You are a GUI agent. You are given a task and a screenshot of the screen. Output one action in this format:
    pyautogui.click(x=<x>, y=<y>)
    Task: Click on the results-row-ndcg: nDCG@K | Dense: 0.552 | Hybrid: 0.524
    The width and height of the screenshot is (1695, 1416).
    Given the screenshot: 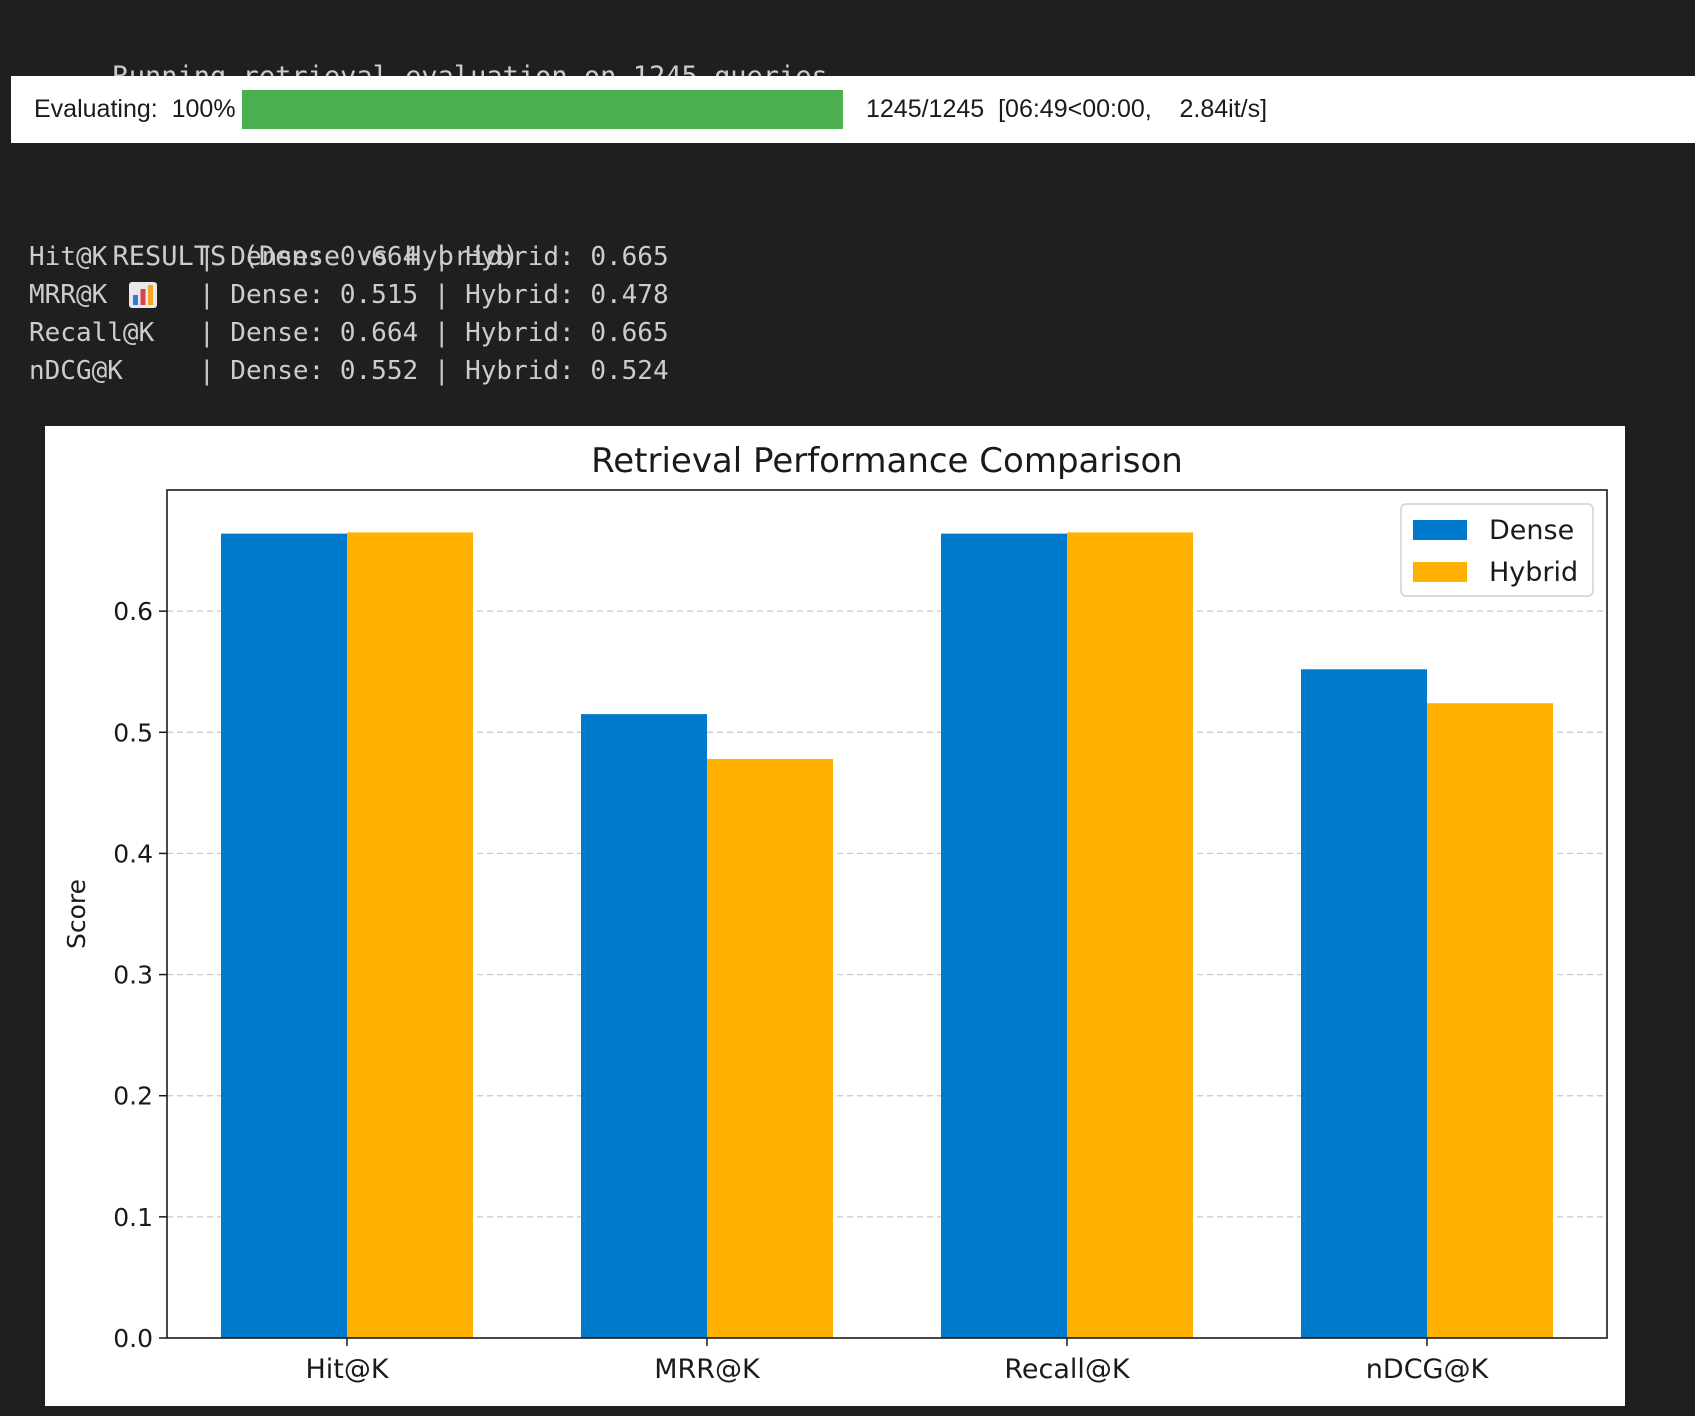 What is the action you would take?
    pyautogui.click(x=349, y=371)
    